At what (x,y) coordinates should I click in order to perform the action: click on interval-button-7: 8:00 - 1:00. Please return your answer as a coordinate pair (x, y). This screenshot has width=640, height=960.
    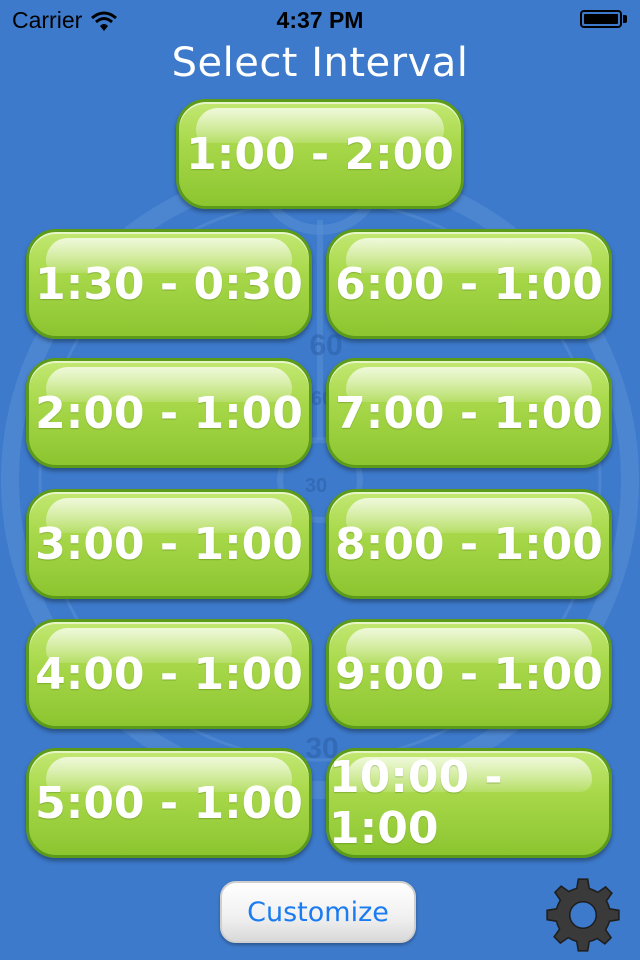
    Looking at the image, I should click on (469, 544).